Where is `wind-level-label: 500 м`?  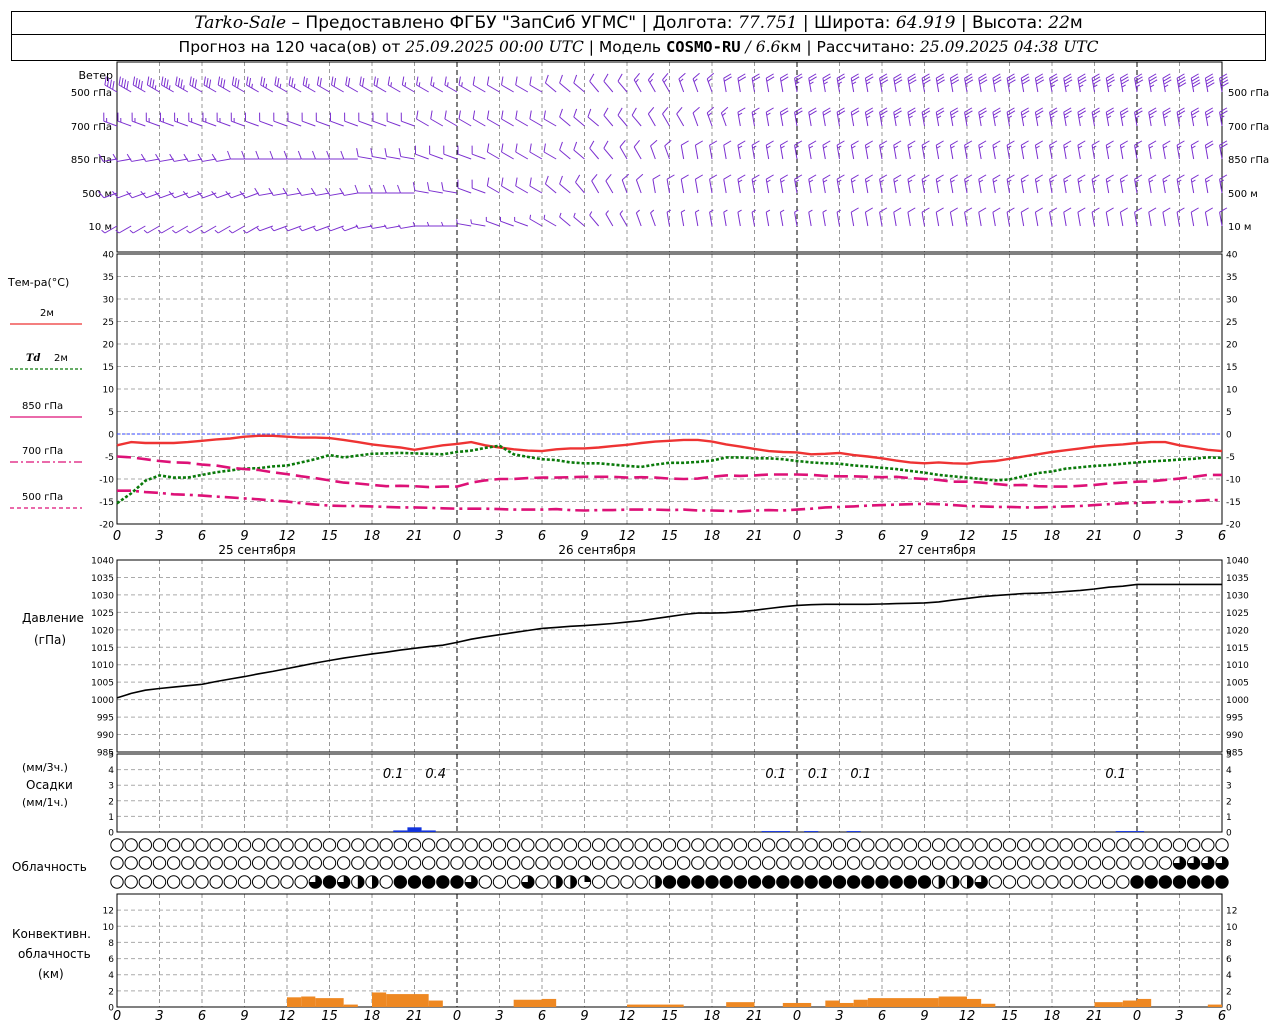
wind-level-label: 500 м is located at coordinates (97, 194).